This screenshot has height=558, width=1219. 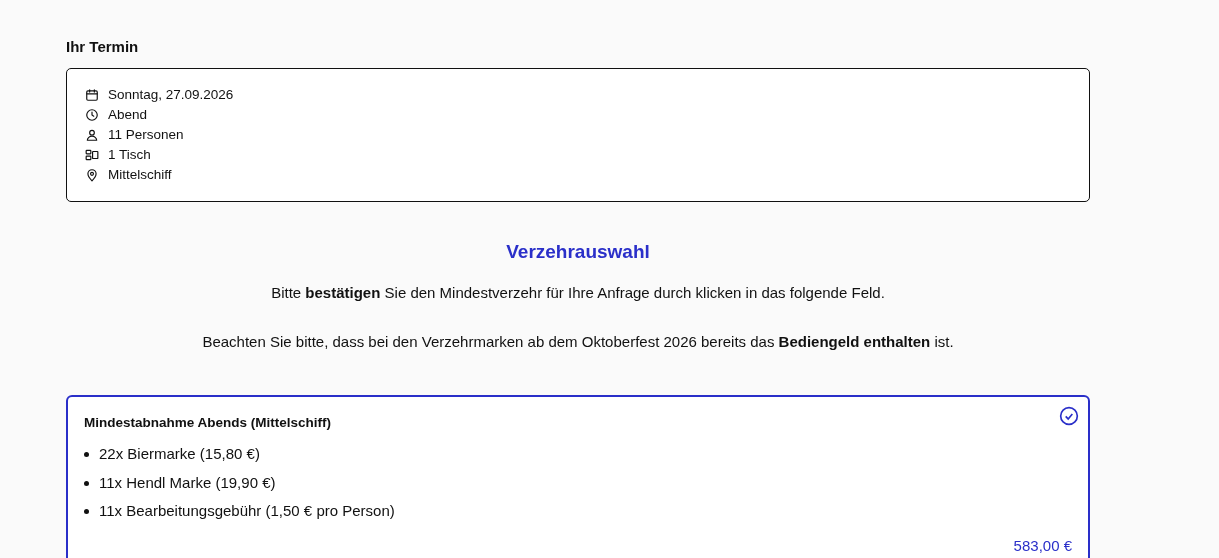 I want to click on appointment-detail: 11 Personen, so click(x=146, y=134).